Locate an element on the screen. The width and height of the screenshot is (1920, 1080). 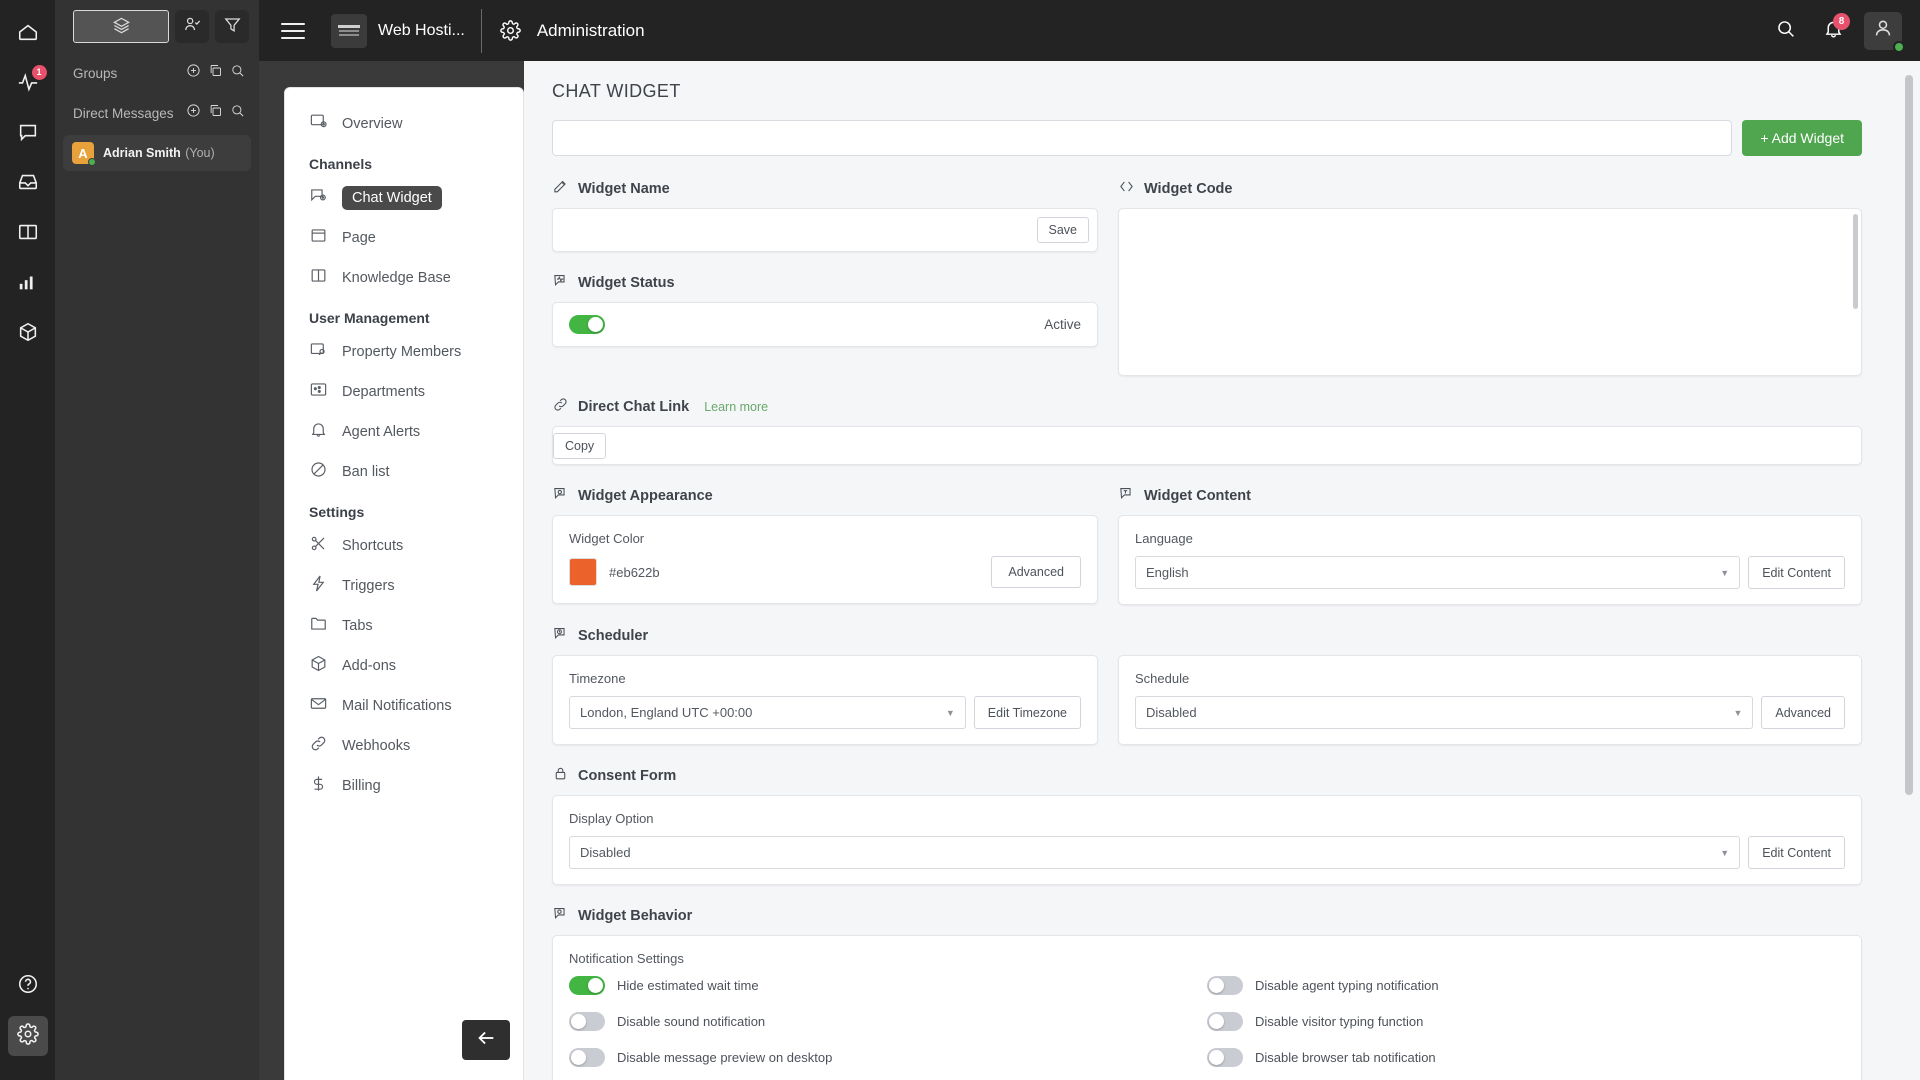
menu-toggle-icon is located at coordinates (293, 30).